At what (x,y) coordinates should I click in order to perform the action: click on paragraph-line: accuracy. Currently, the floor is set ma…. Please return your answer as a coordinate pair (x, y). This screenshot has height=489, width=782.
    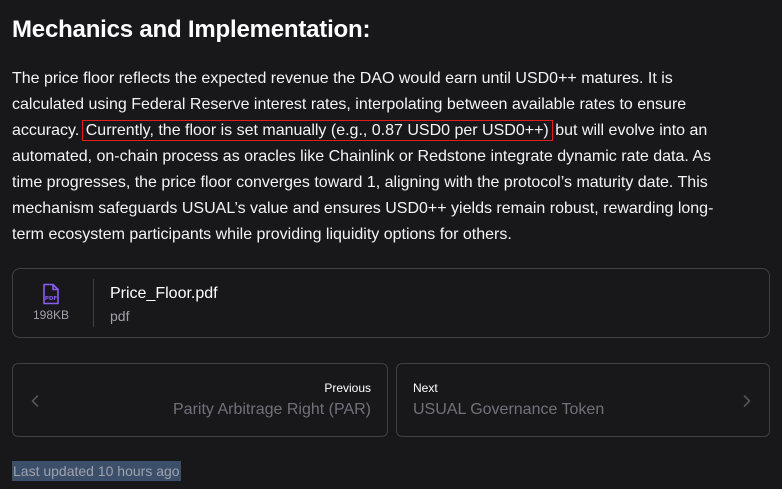
    Looking at the image, I should click on (392, 131).